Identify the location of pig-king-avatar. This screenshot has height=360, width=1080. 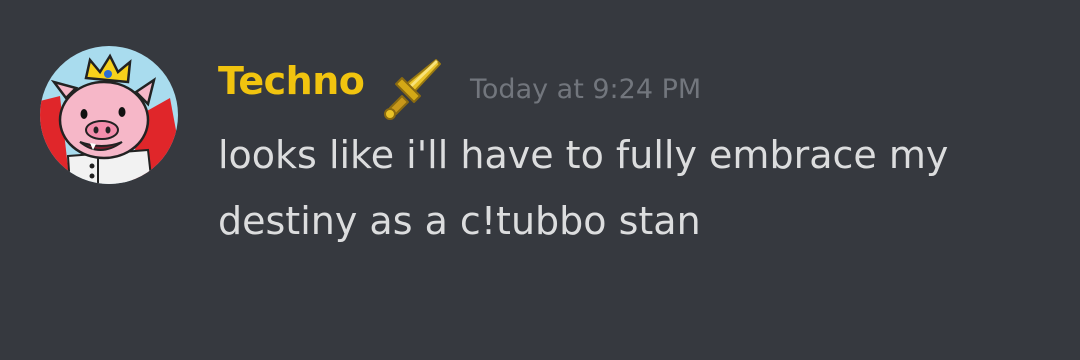
(109, 115).